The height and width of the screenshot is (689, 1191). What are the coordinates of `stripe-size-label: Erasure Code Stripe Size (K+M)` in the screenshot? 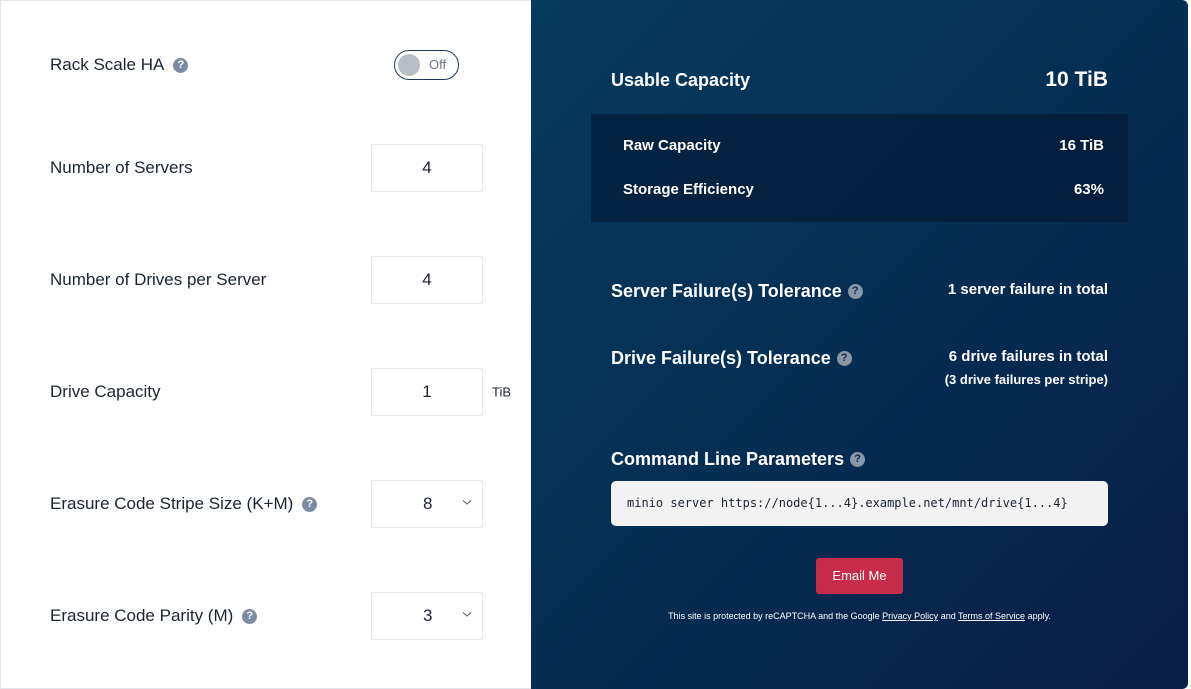 It's located at (172, 503).